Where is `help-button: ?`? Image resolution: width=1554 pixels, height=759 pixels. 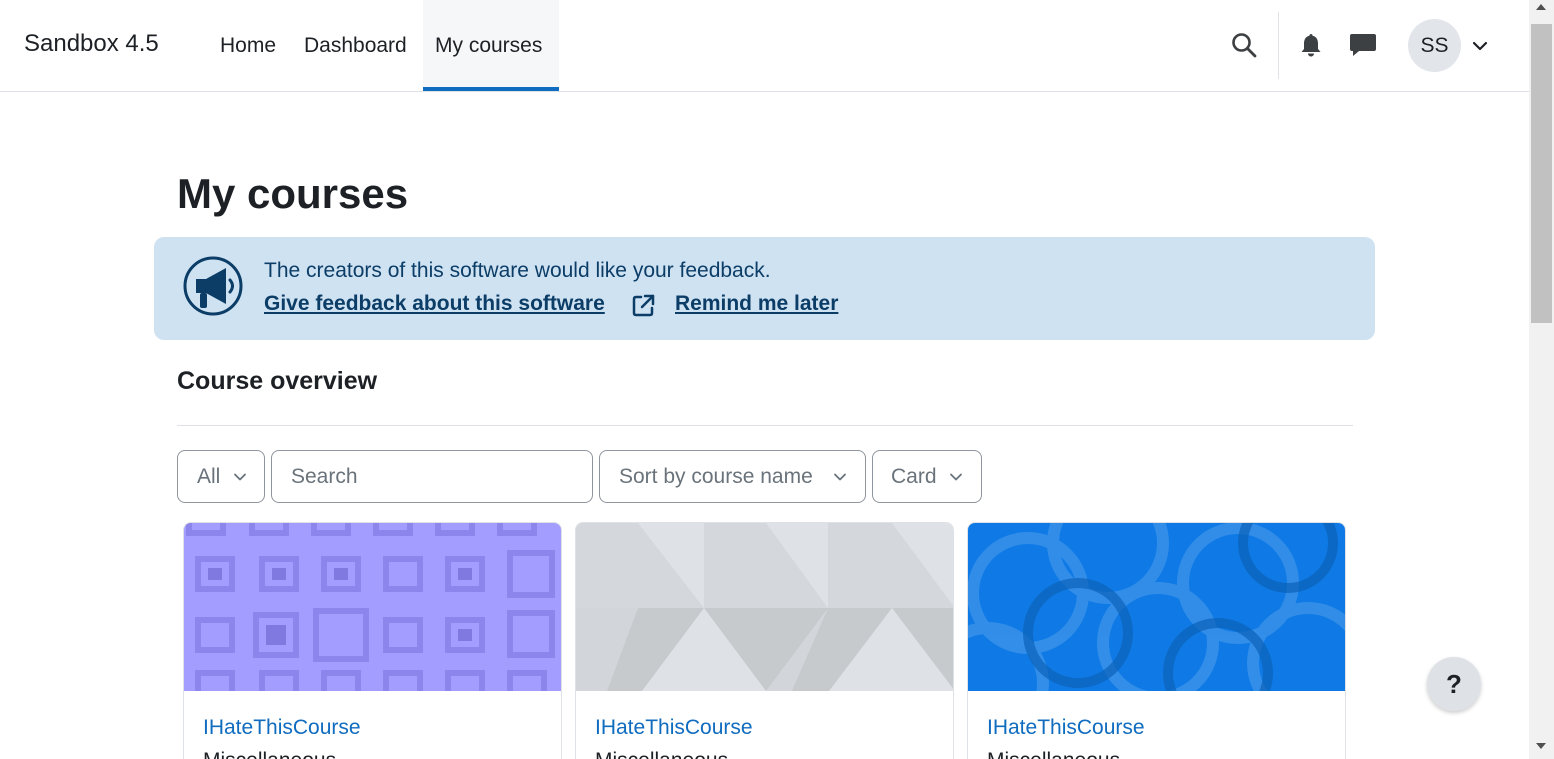
help-button: ? is located at coordinates (1454, 684).